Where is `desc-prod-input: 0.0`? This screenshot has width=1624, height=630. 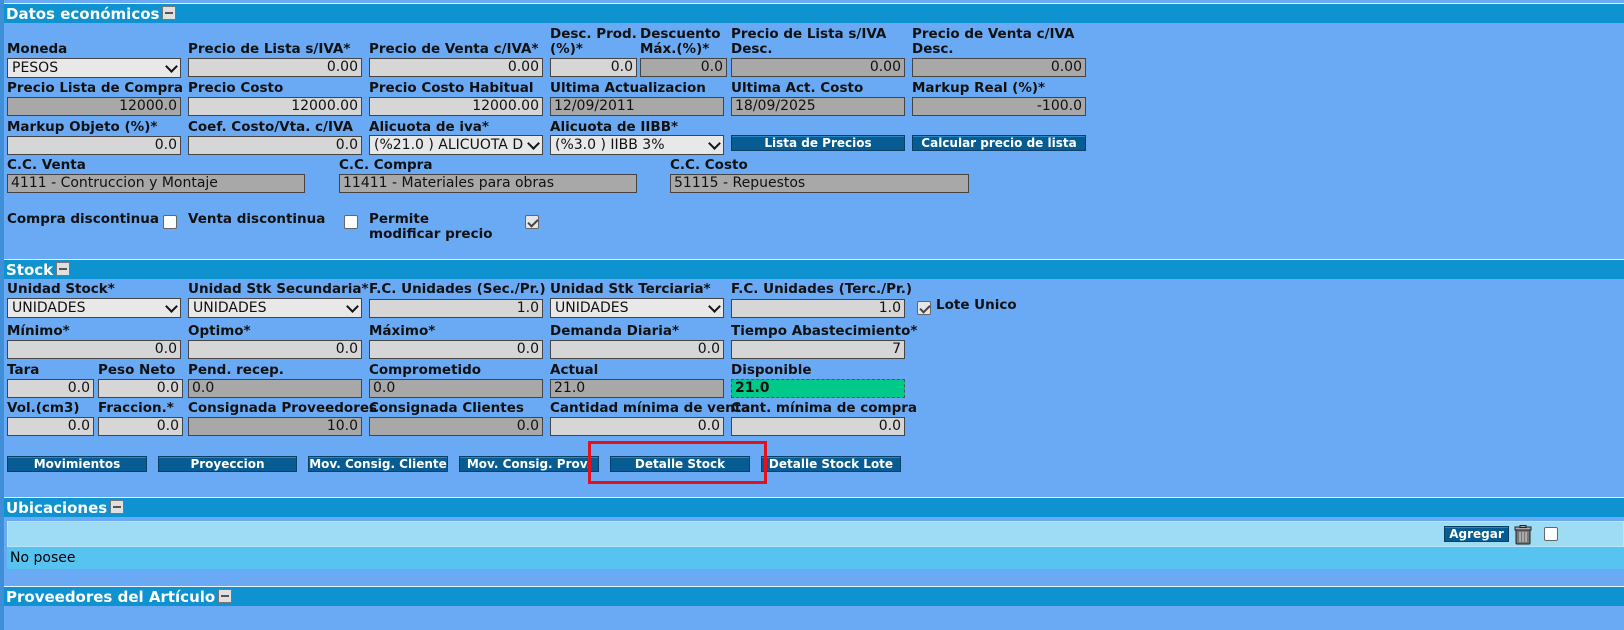
desc-prod-input: 0.0 is located at coordinates (593, 67).